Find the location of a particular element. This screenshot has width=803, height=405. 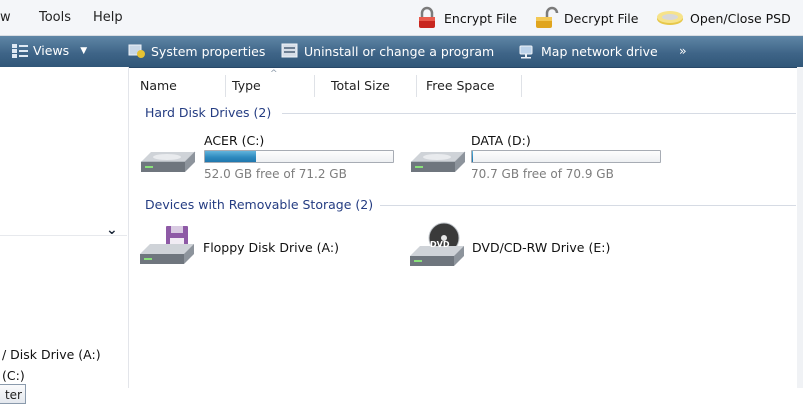

map-network-drive-button: Map network drive is located at coordinates (588, 51).